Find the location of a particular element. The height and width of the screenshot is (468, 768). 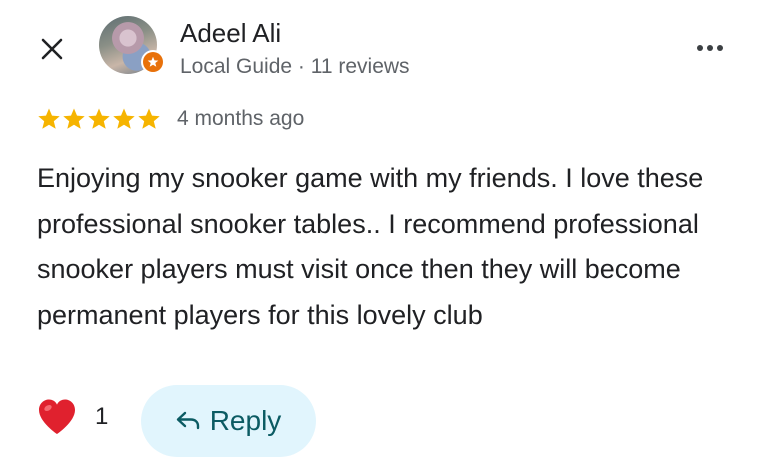

reviewer-name: Adeel Ali is located at coordinates (230, 33).